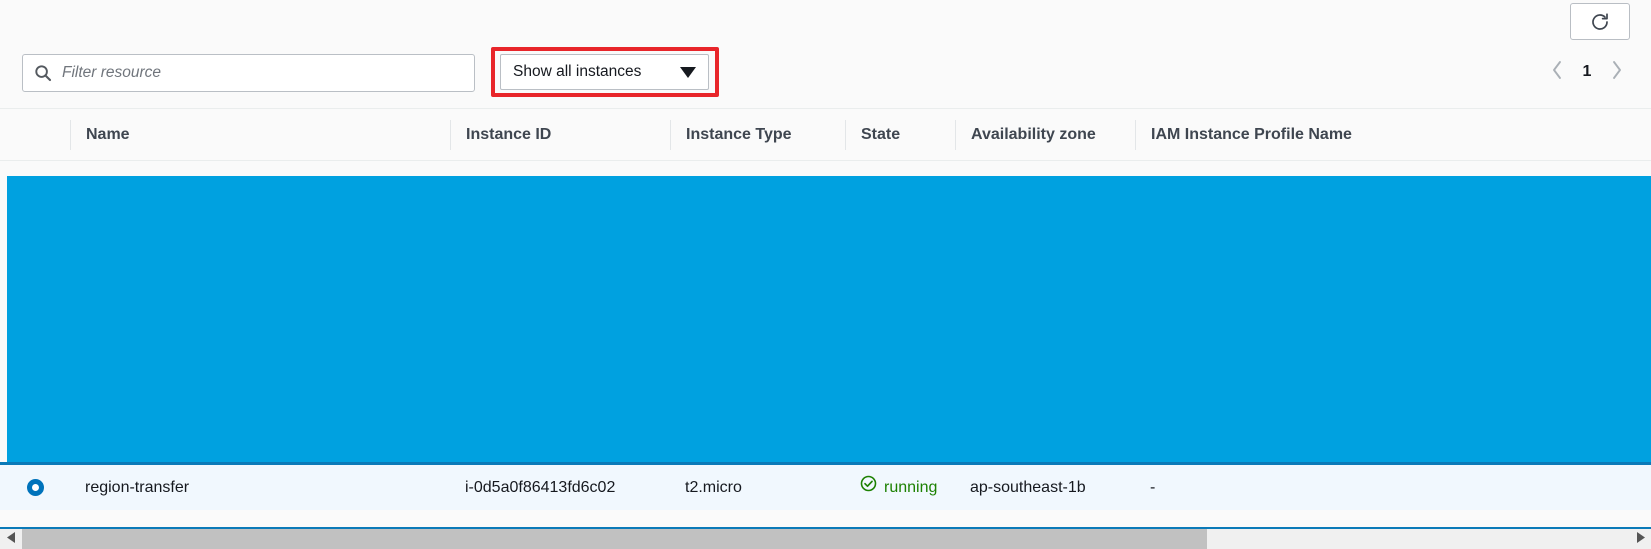 The width and height of the screenshot is (1651, 549). I want to click on cell-state: running, so click(900, 487).